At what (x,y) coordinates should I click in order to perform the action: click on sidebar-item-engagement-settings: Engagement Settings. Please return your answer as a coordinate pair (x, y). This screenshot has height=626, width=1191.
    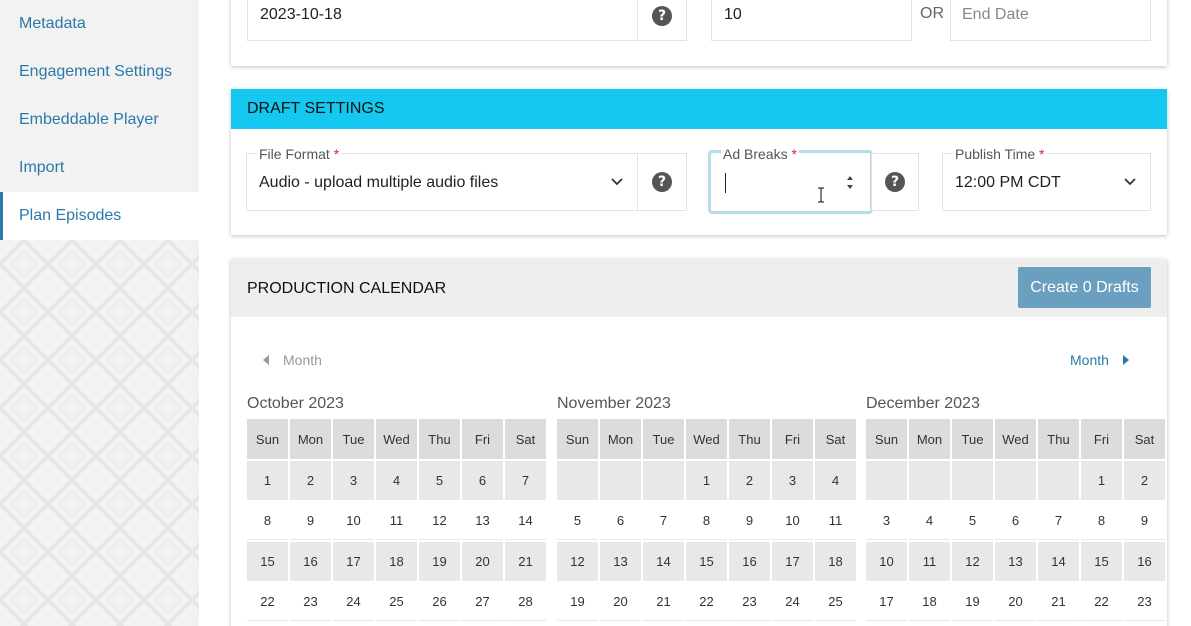
    Looking at the image, I should click on (99, 72).